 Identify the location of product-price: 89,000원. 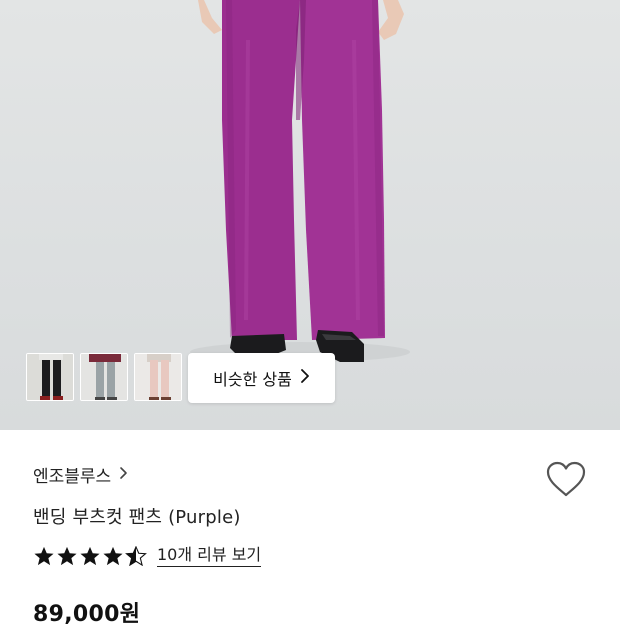
(87, 614).